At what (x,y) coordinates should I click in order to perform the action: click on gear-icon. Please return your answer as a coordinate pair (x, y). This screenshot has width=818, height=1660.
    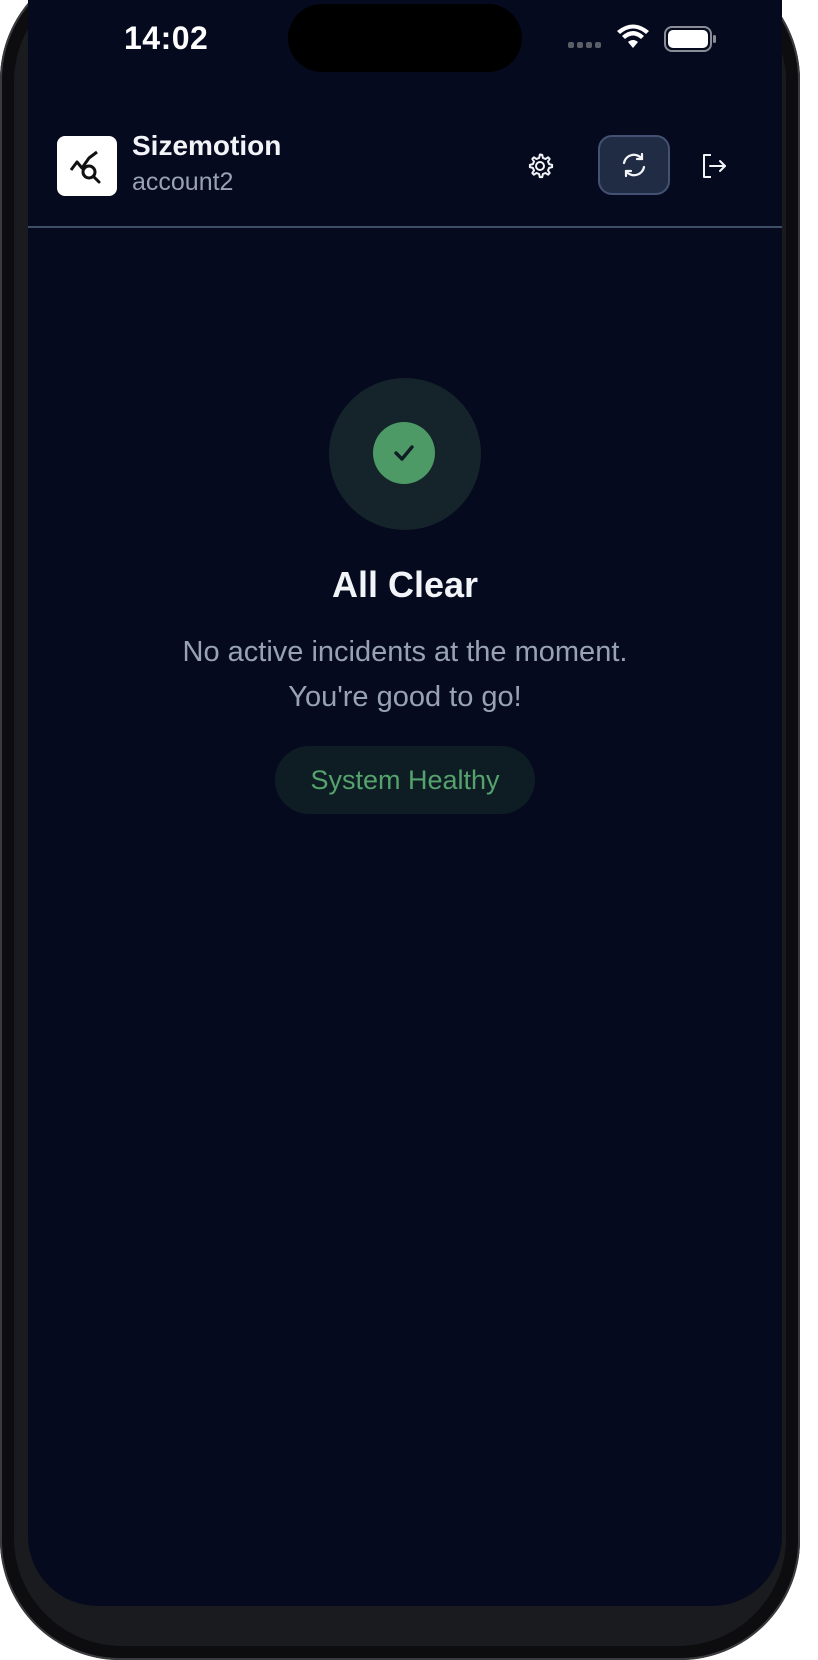
    Looking at the image, I should click on (541, 166).